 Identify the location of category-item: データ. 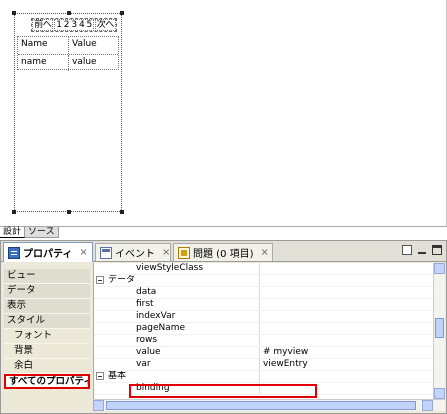
(47, 291).